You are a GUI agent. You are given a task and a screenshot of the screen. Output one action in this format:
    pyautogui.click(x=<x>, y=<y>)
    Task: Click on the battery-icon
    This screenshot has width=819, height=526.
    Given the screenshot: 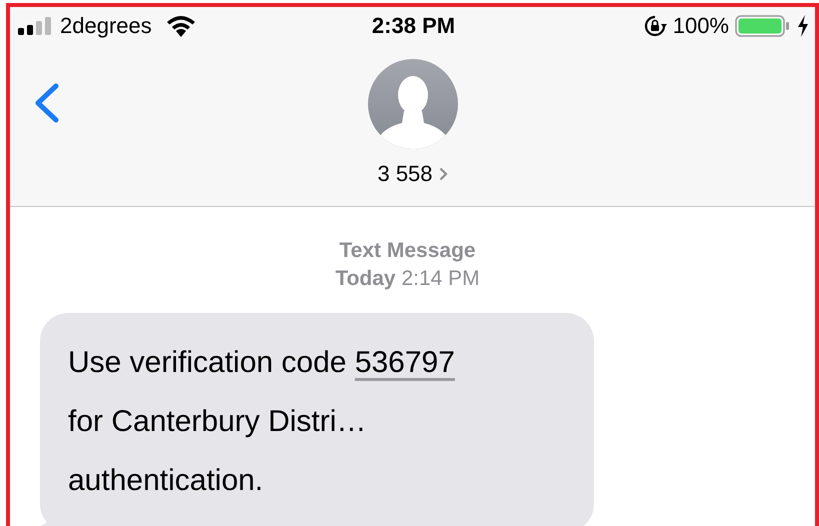 What is the action you would take?
    pyautogui.click(x=763, y=26)
    